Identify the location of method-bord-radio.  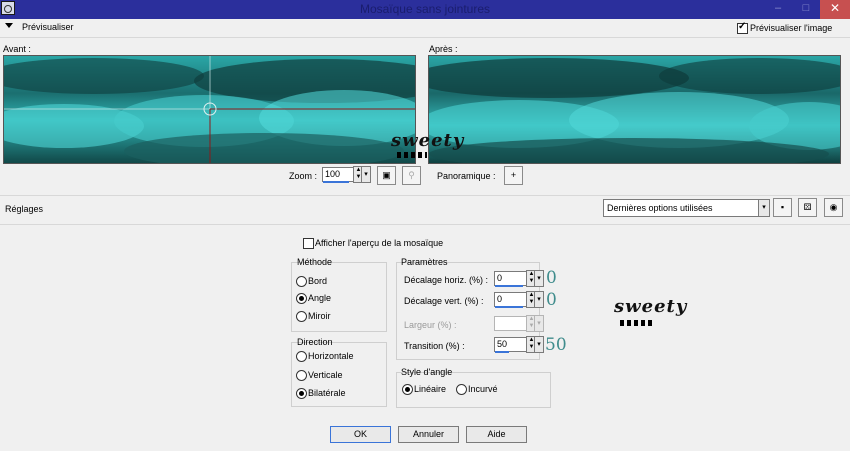
(301, 281).